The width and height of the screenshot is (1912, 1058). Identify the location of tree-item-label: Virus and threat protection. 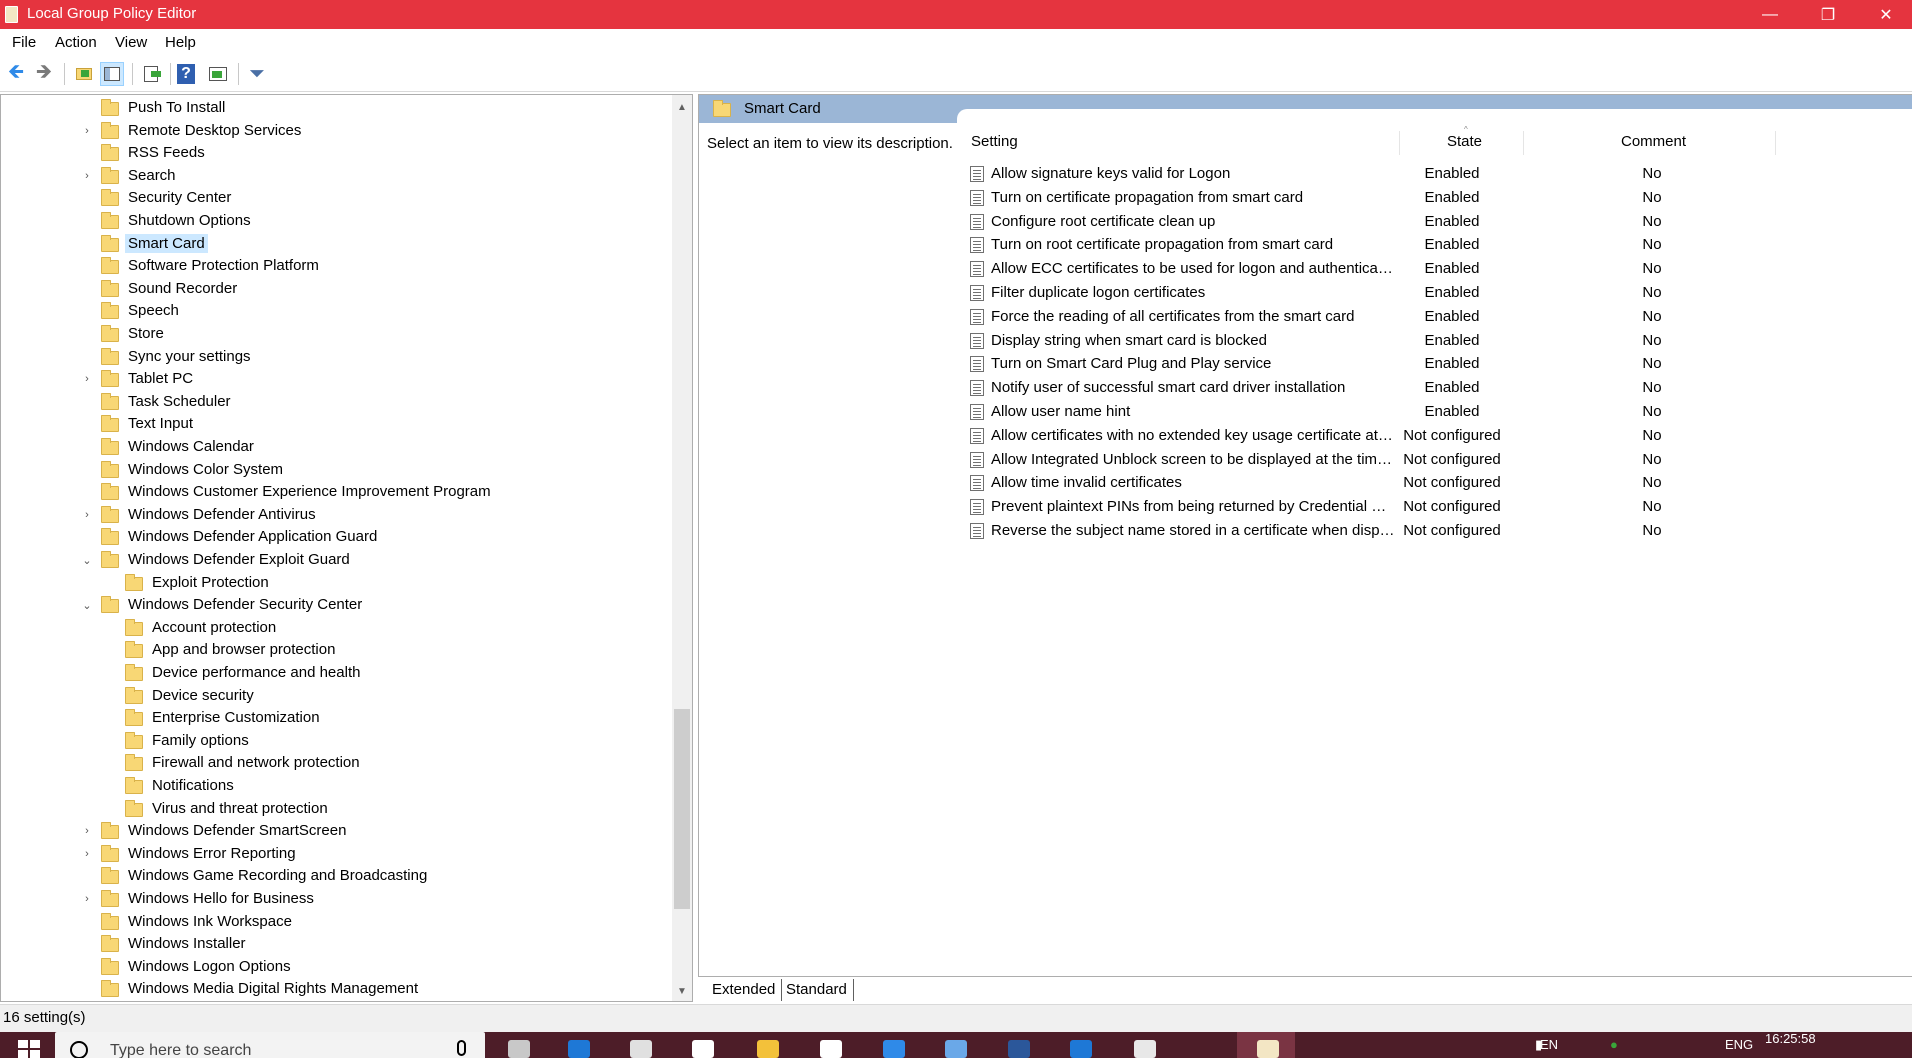
(240, 808).